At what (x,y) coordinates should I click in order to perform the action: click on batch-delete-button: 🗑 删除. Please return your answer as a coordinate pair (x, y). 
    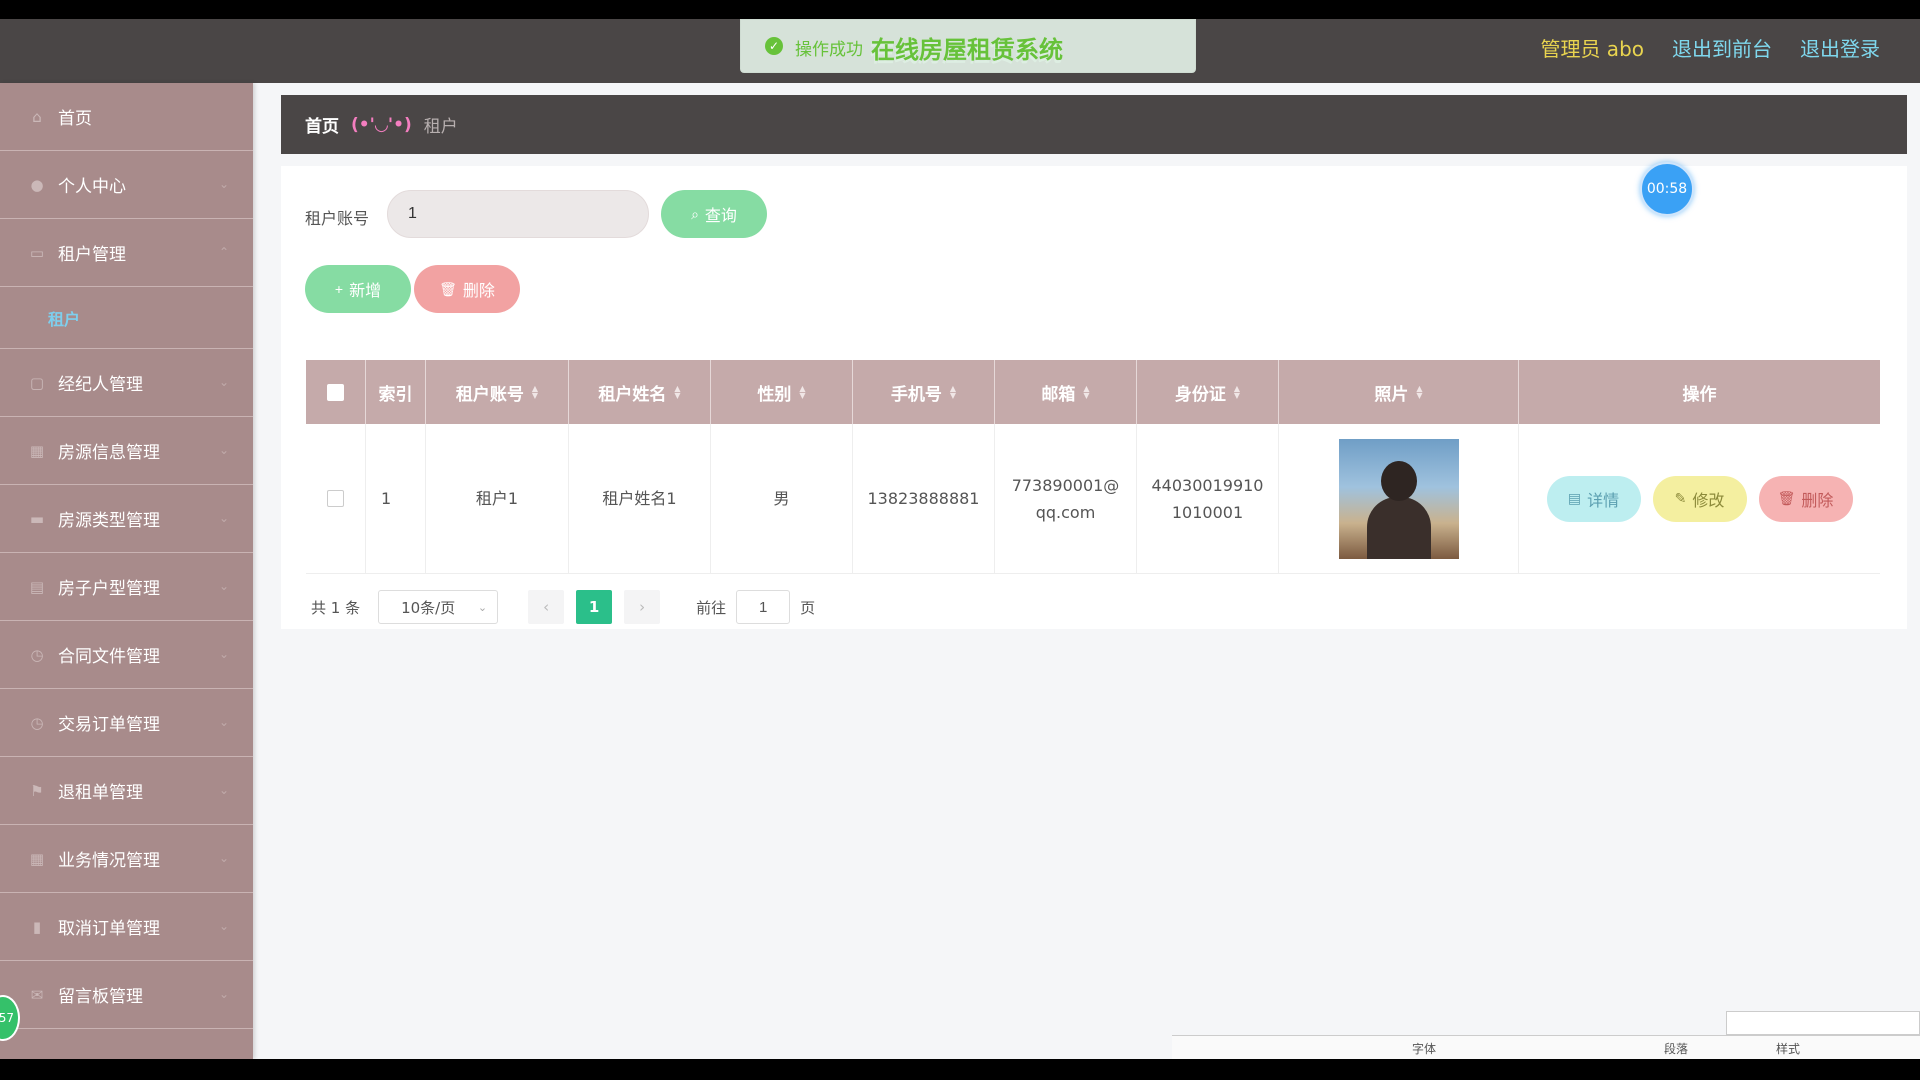
    Looking at the image, I should click on (467, 289).